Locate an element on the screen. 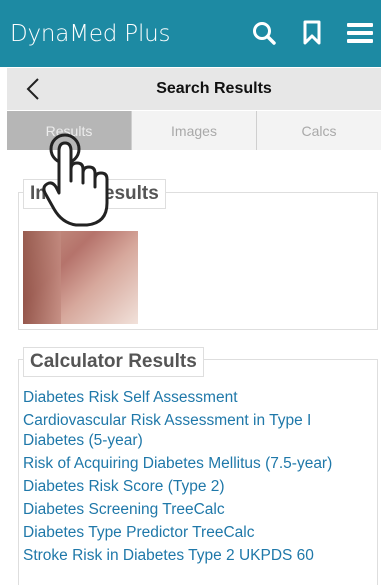 The width and height of the screenshot is (381, 585). header-actions is located at coordinates (303, 33).